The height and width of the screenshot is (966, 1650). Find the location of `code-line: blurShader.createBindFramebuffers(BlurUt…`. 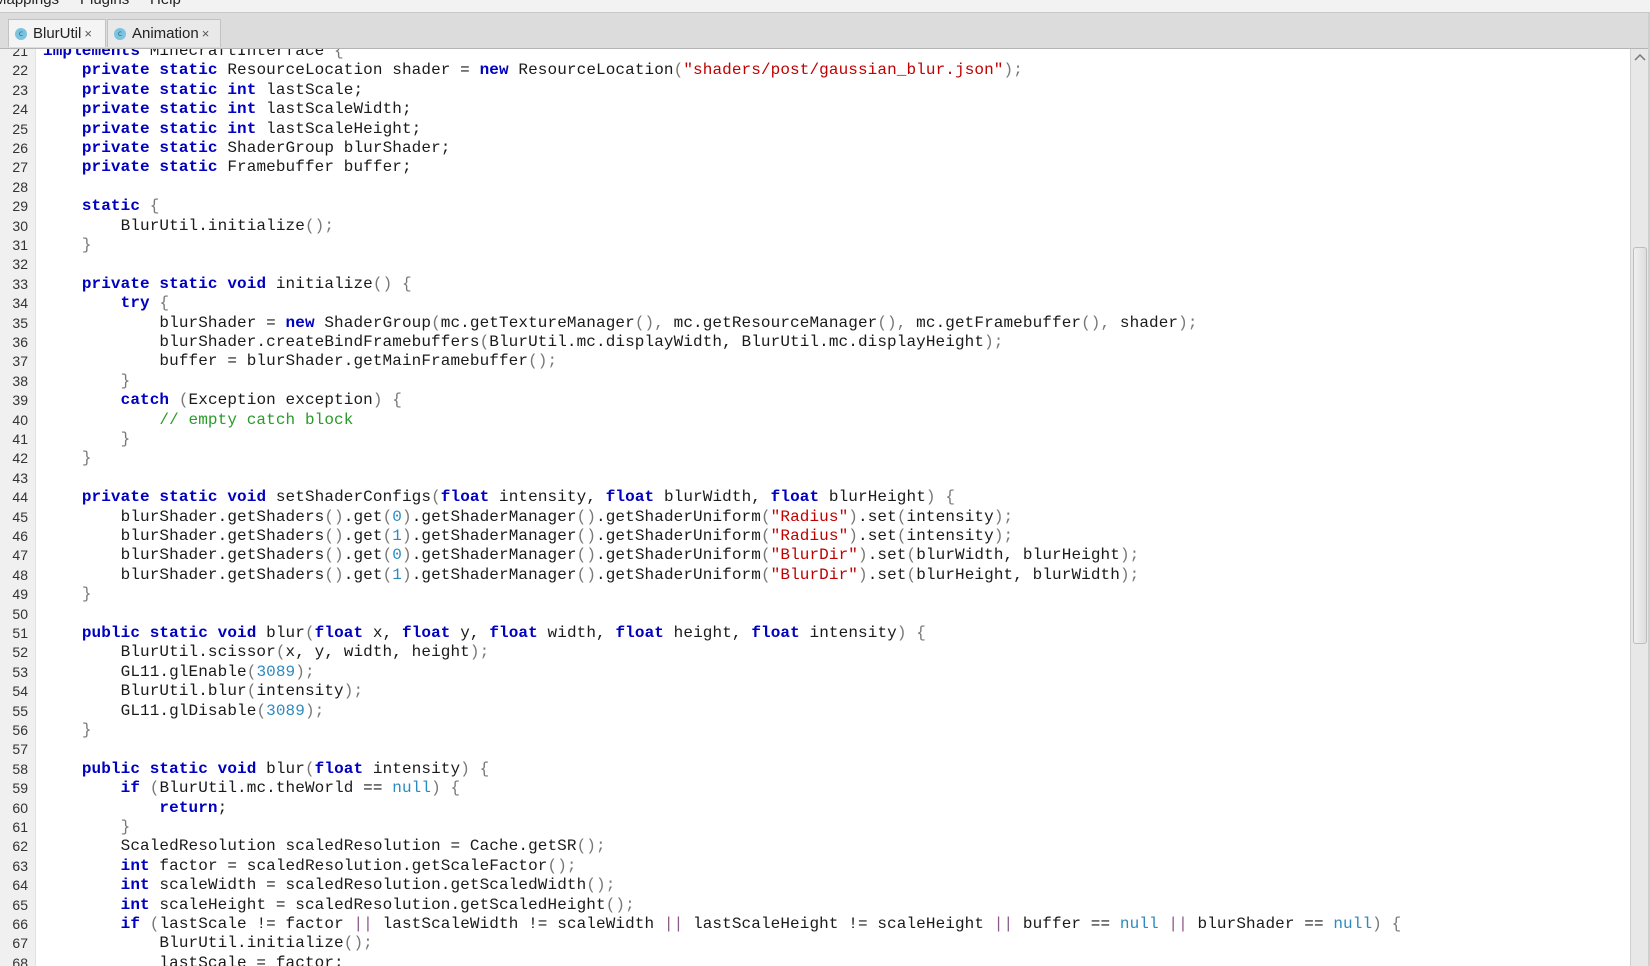

code-line: blurShader.createBindFramebuffers(BlurUt… is located at coordinates (523, 342).